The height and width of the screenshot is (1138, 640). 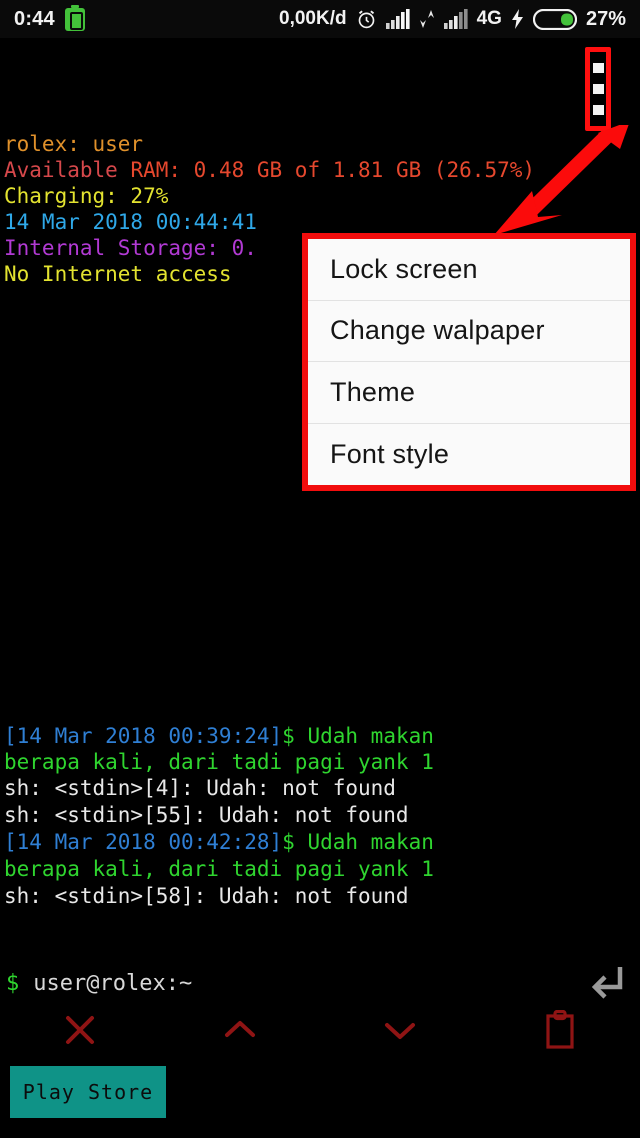 I want to click on battery-saver-icon, so click(x=74, y=17).